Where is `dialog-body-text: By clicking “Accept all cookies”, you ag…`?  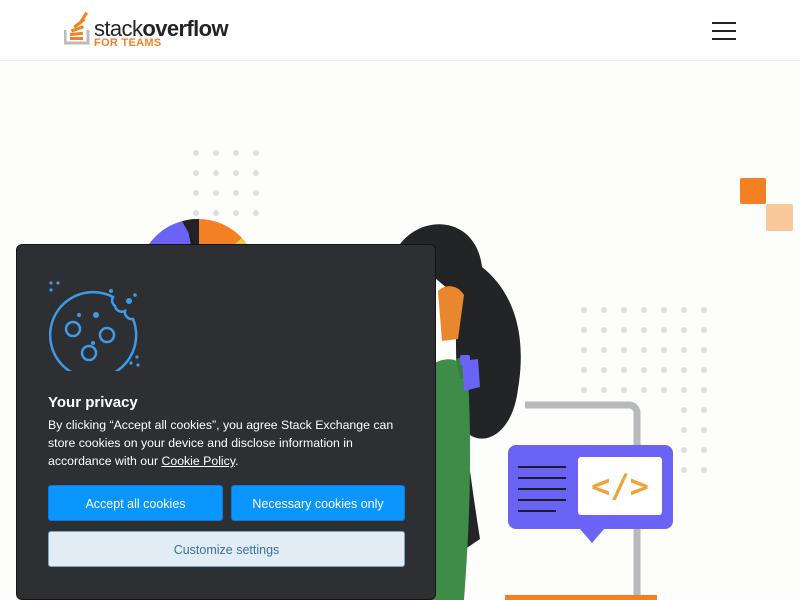 dialog-body-text: By clicking “Accept all cookies”, you ag… is located at coordinates (225, 443).